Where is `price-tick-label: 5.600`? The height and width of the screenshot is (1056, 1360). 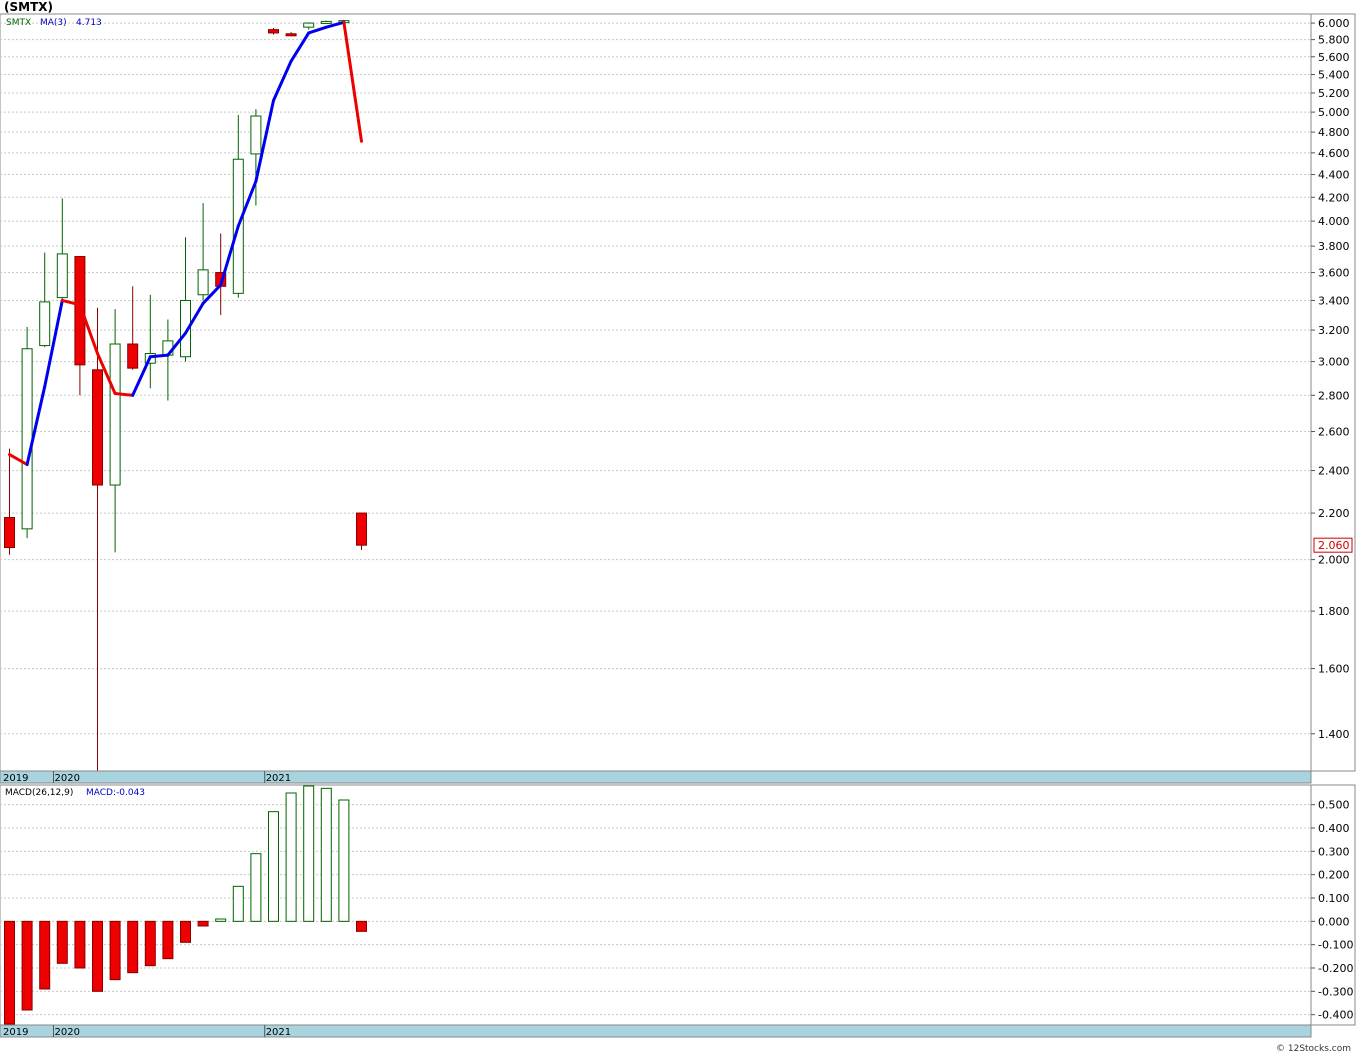 price-tick-label: 5.600 is located at coordinates (1334, 57).